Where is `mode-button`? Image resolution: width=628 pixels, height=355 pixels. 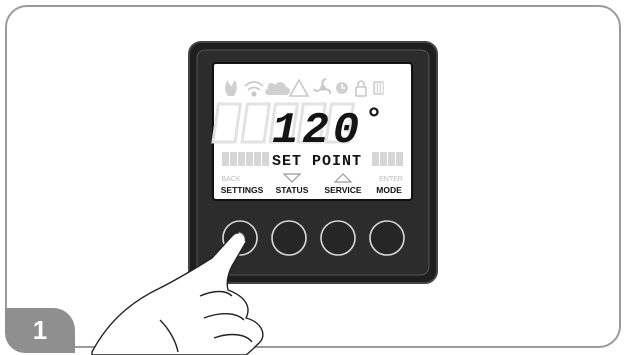 mode-button is located at coordinates (387, 238).